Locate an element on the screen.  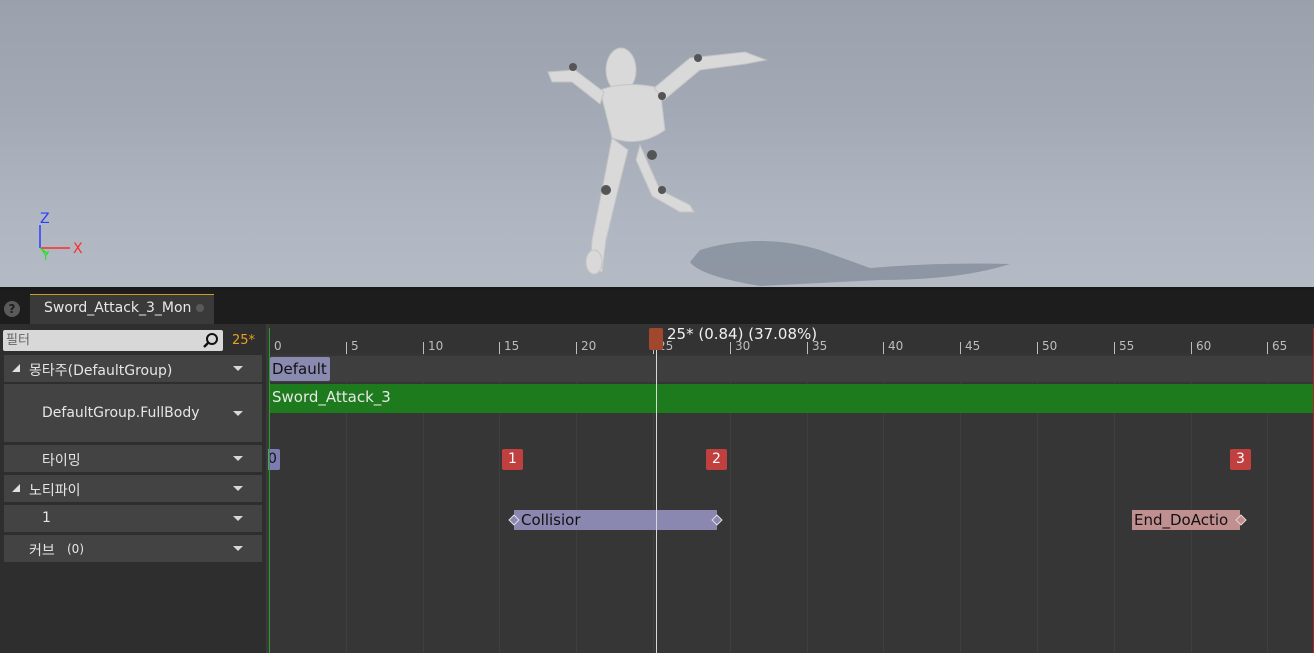
track-label-slot: DefaultGroup.FullBody is located at coordinates (121, 413).